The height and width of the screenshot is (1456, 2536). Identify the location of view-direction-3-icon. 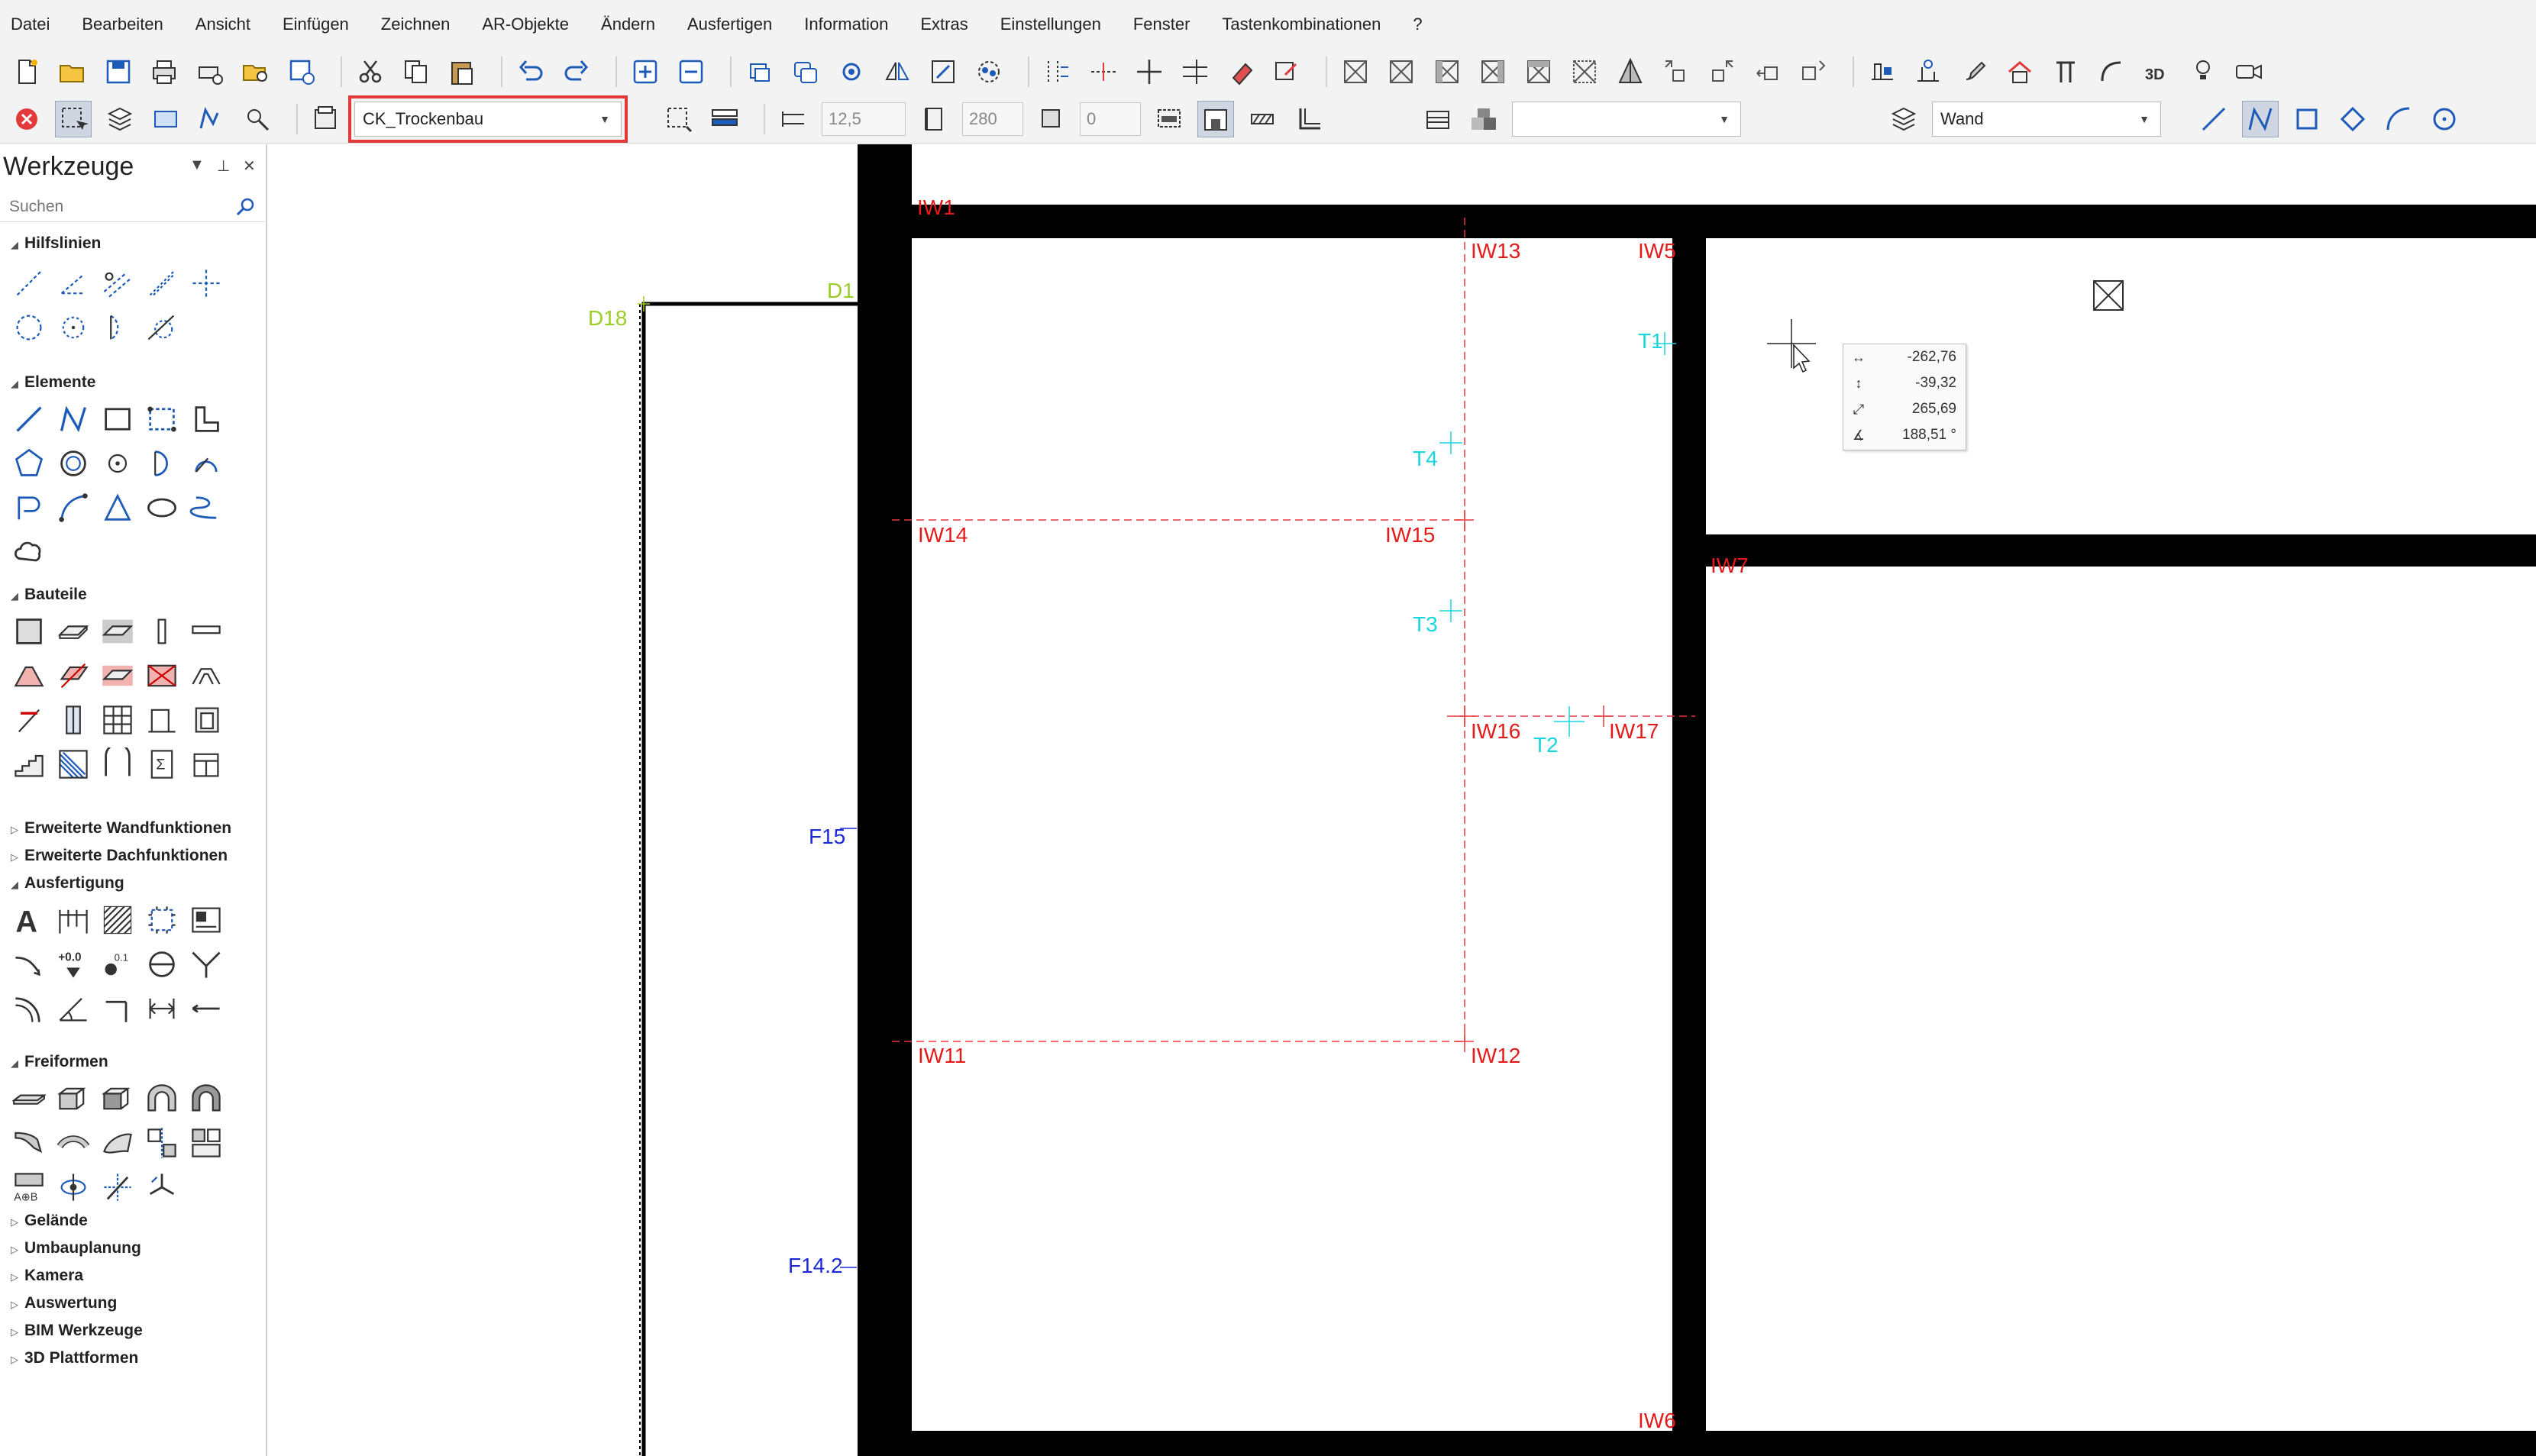
(1767, 71).